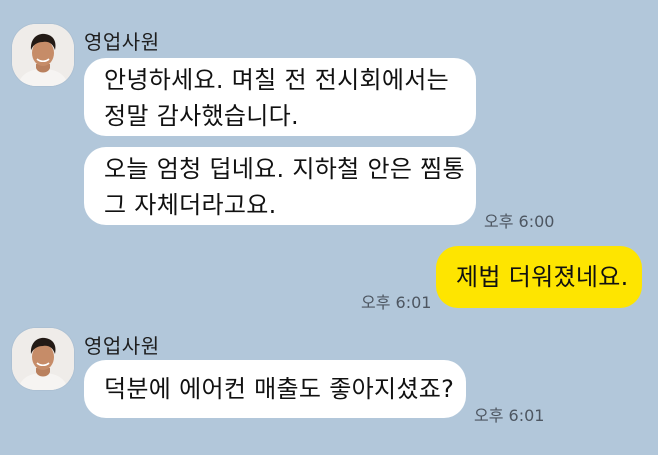  I want to click on message-bubble-3: 덕분에 에어컨 매출도 좋아지셨죠?, so click(275, 389).